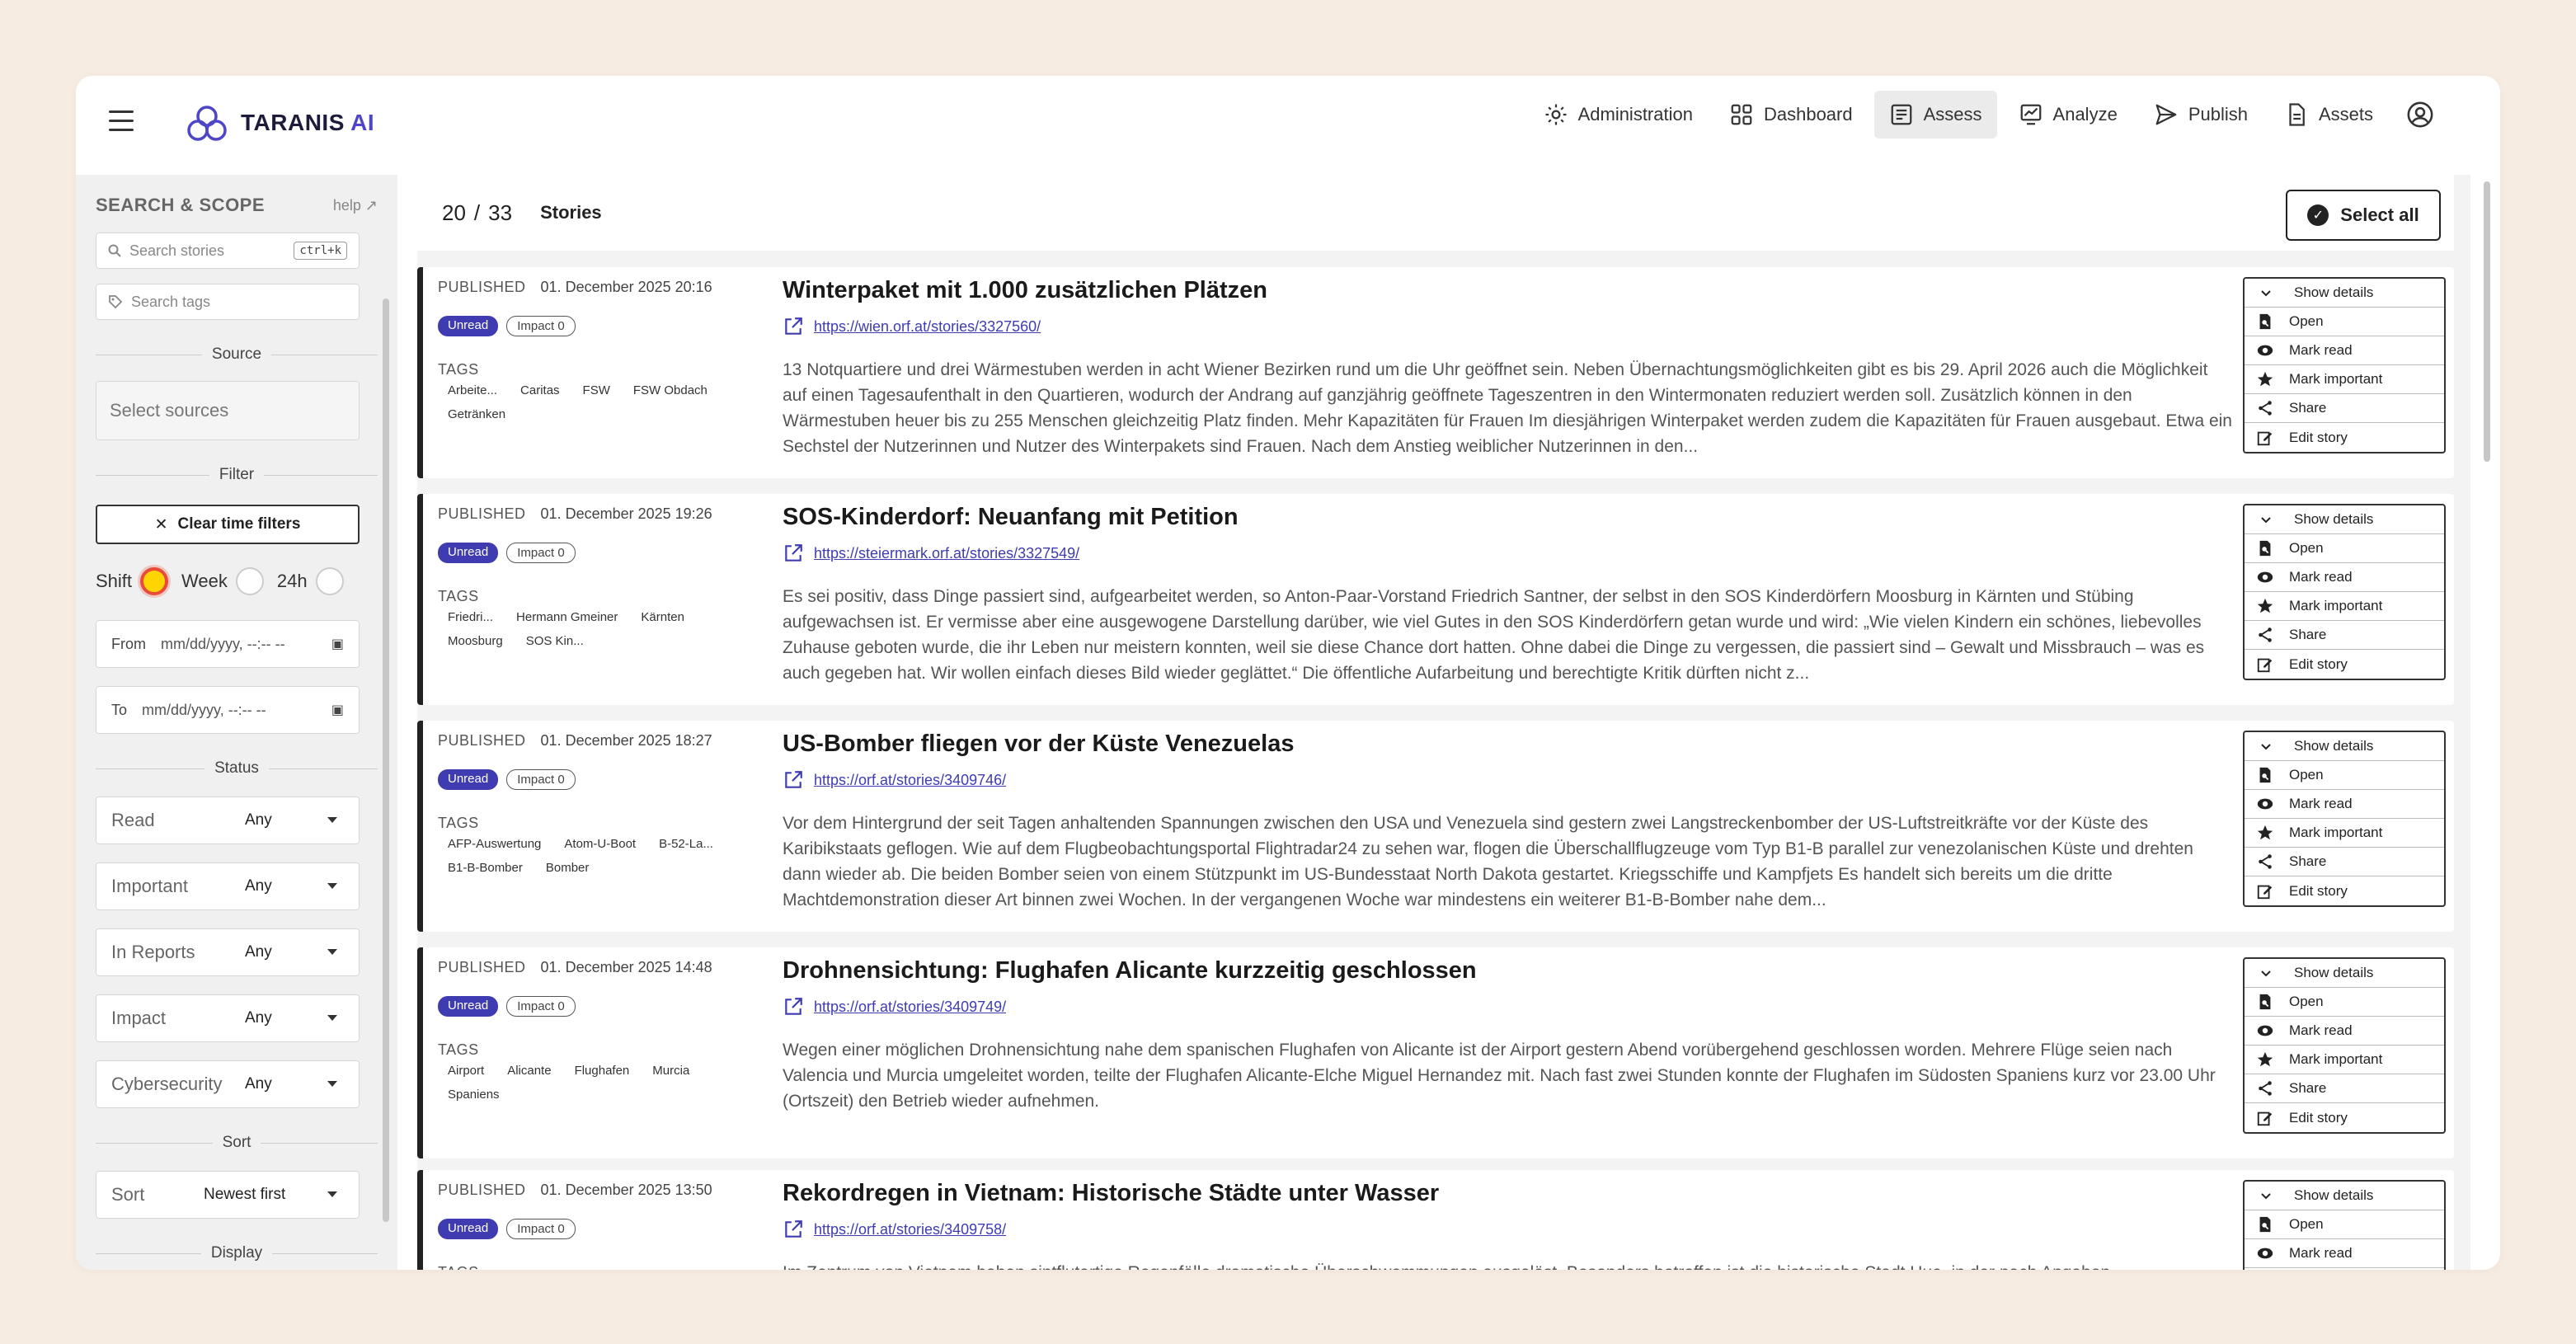  I want to click on nav-analyze: Analyze, so click(2068, 115).